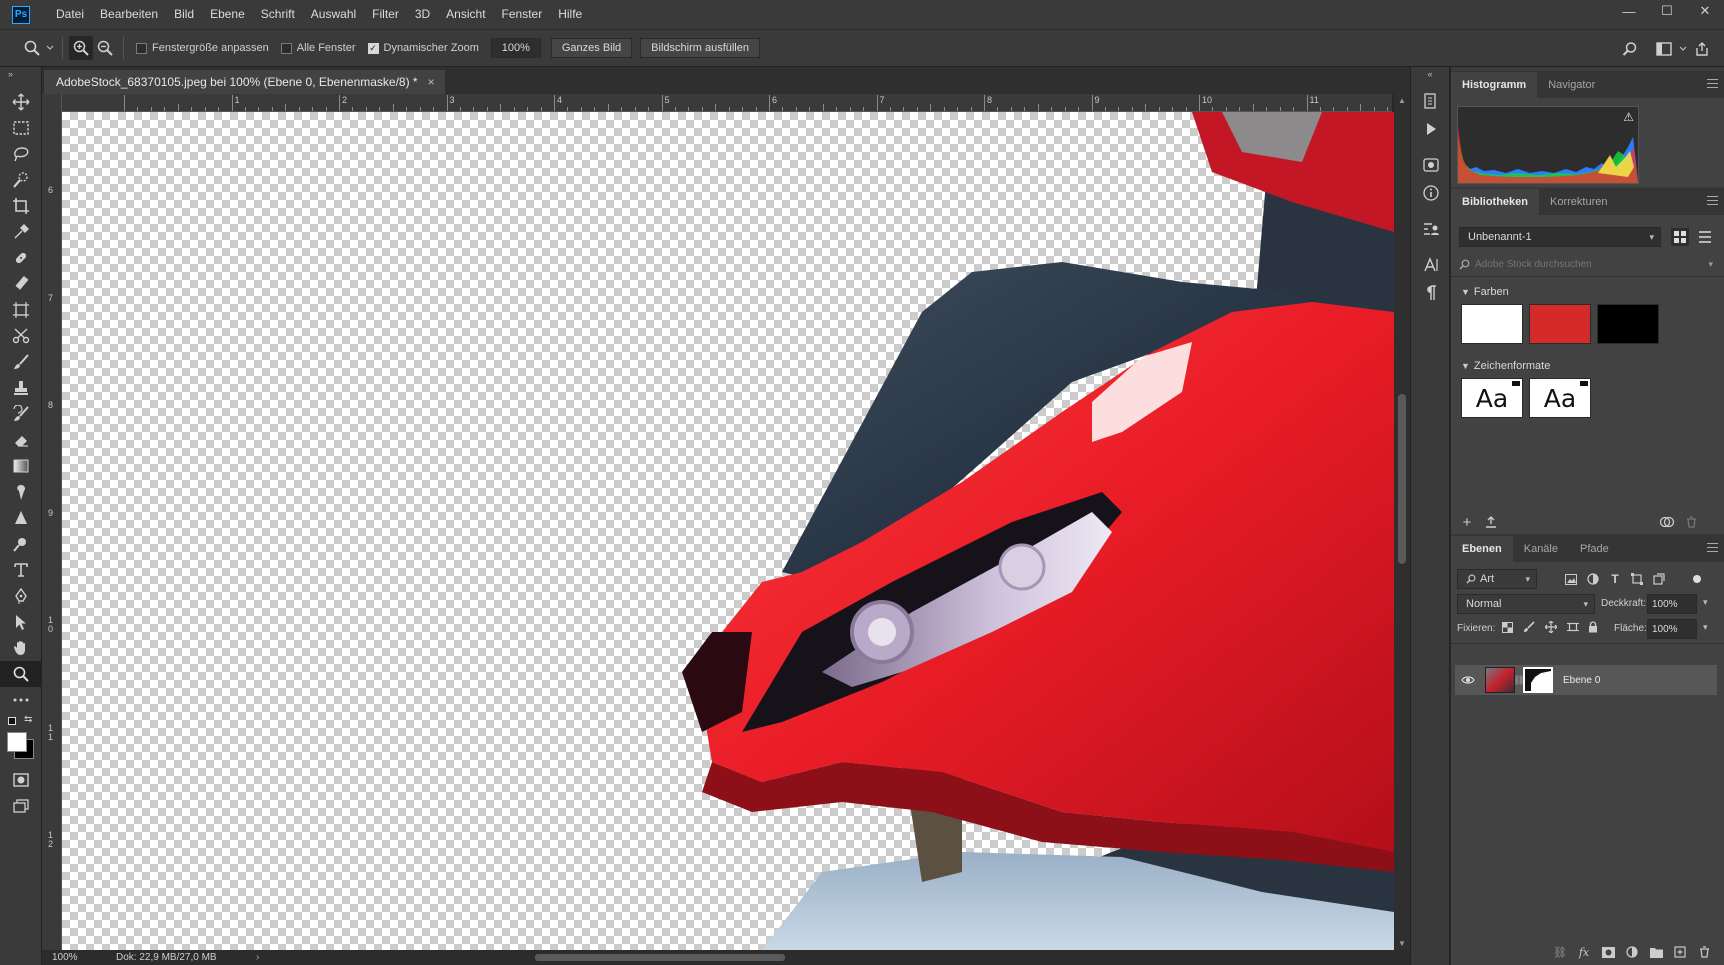  What do you see at coordinates (1593, 579) in the screenshot?
I see `filter-adjustment-layers-icon` at bounding box center [1593, 579].